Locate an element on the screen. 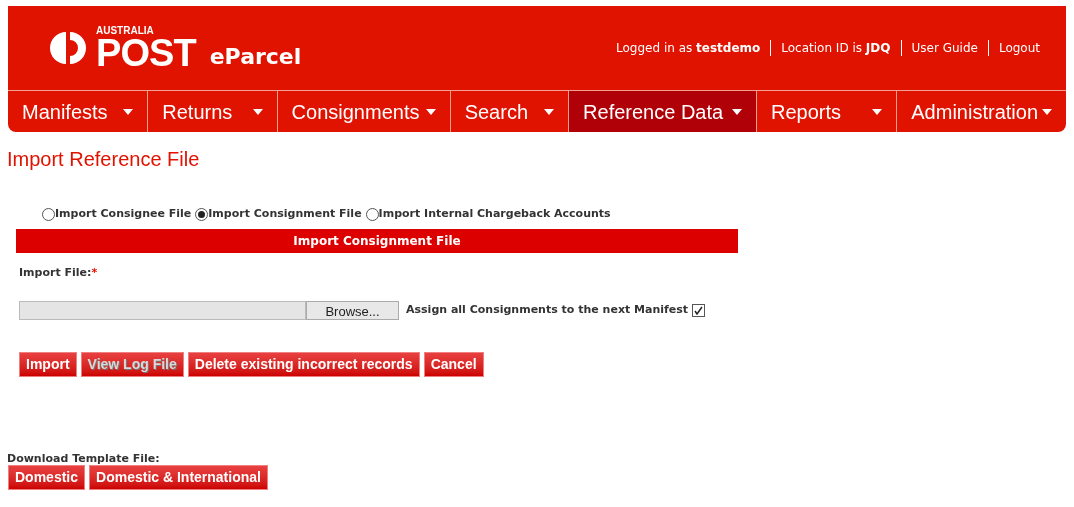 The height and width of the screenshot is (507, 1074). nav-tab: Reports is located at coordinates (826, 111).